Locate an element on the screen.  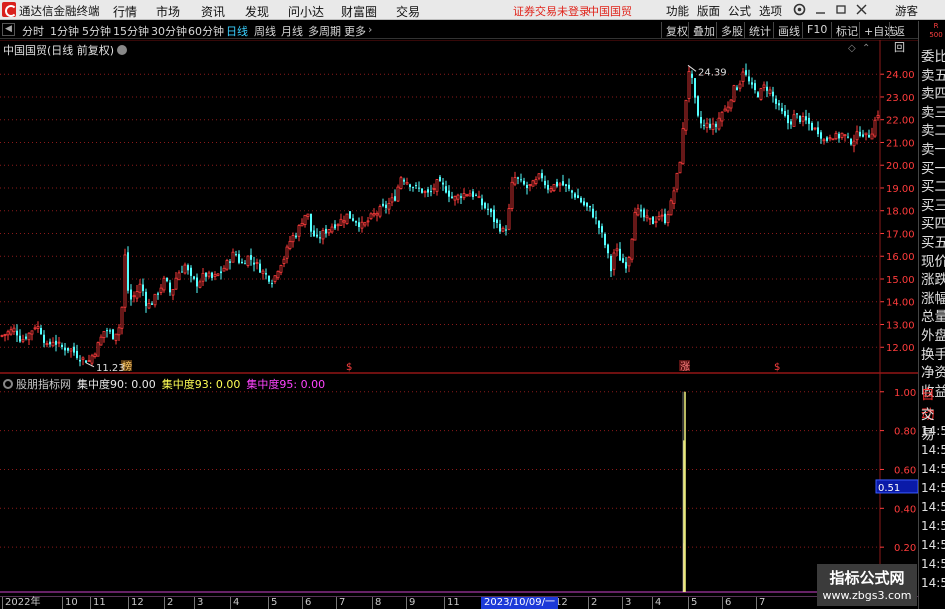
indicator-name: 股朋指标网 is located at coordinates (43, 384).